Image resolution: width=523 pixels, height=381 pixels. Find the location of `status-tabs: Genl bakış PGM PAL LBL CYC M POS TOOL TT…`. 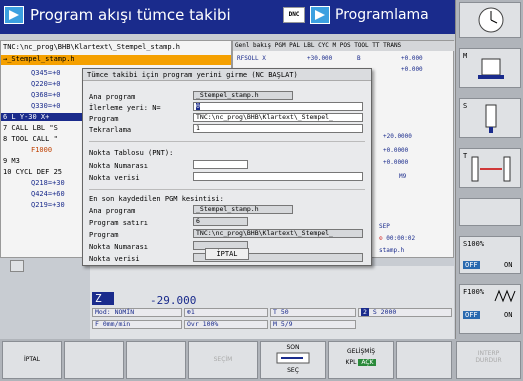

status-tabs: Genl bakış PGM PAL LBL CYC M POS TOOL TT… is located at coordinates (344, 46).